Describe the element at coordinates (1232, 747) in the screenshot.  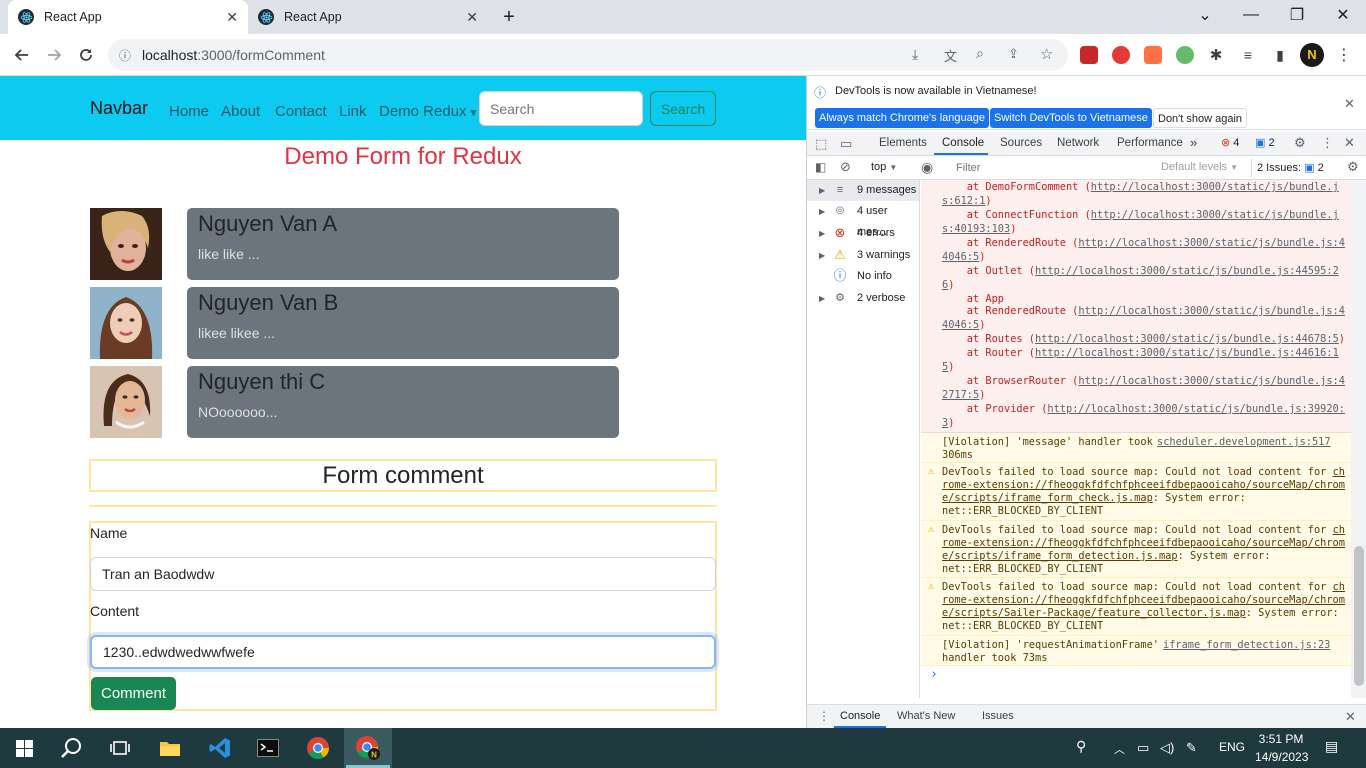
I see `language-indicator: ENG` at that location.